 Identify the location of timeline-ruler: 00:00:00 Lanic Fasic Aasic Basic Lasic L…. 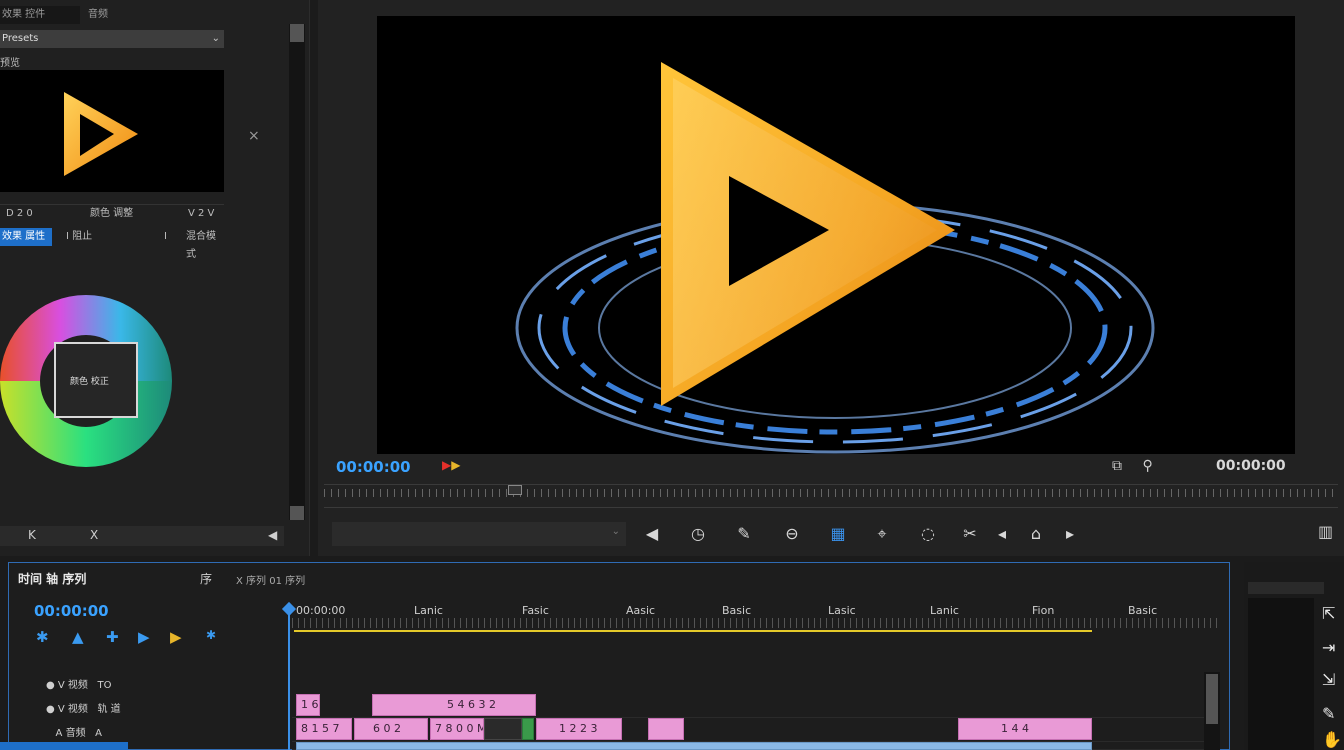
(757, 617).